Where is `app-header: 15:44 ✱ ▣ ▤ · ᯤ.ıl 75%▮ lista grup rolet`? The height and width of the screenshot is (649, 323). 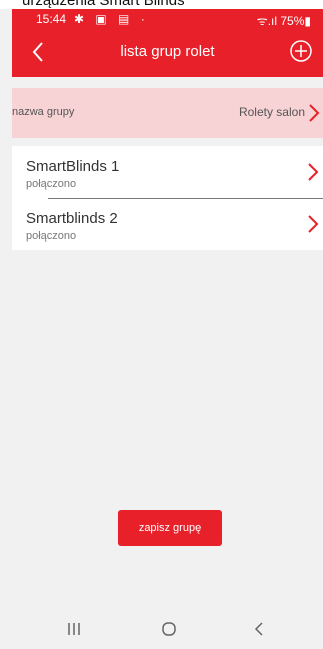
app-header: 15:44 ✱ ▣ ▤ · ᯤ.ıl 75%▮ lista grup rolet is located at coordinates (167, 43).